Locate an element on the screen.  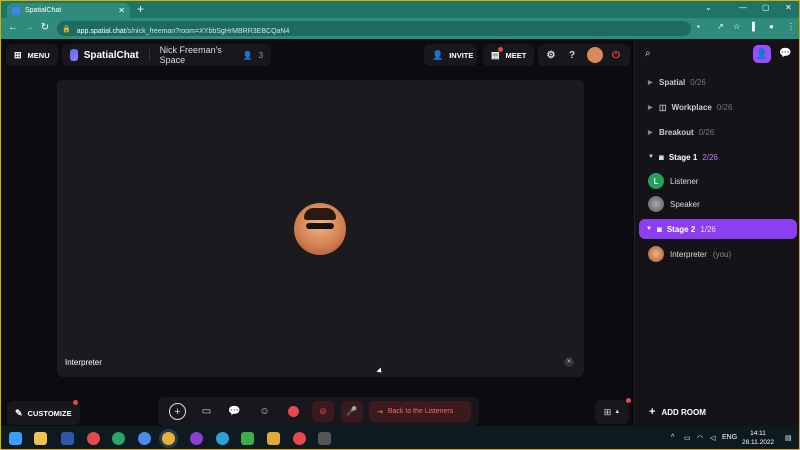
maximize-icon: ▢ is located at coordinates (766, 7).